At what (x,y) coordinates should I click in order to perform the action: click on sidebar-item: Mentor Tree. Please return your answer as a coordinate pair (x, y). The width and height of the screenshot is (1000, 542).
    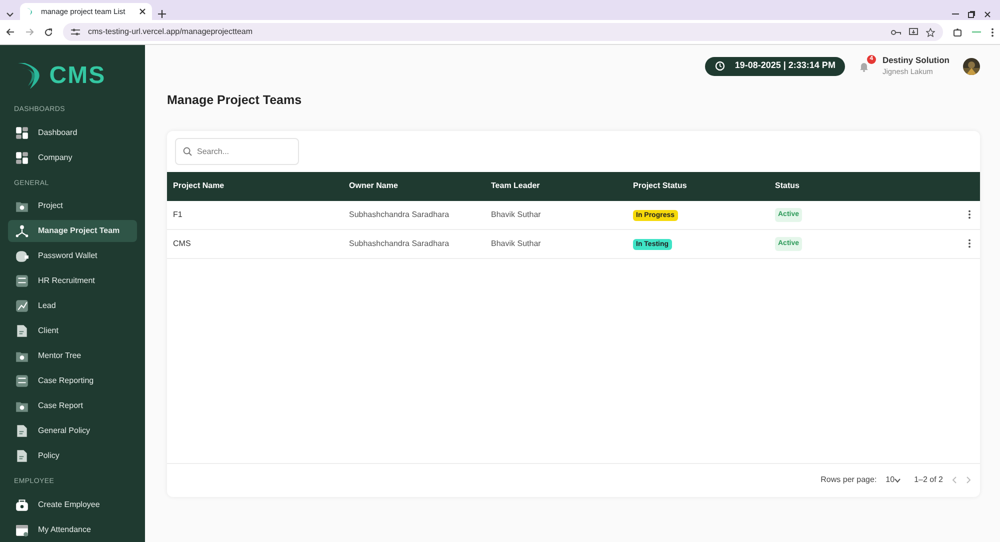
    Looking at the image, I should click on (72, 356).